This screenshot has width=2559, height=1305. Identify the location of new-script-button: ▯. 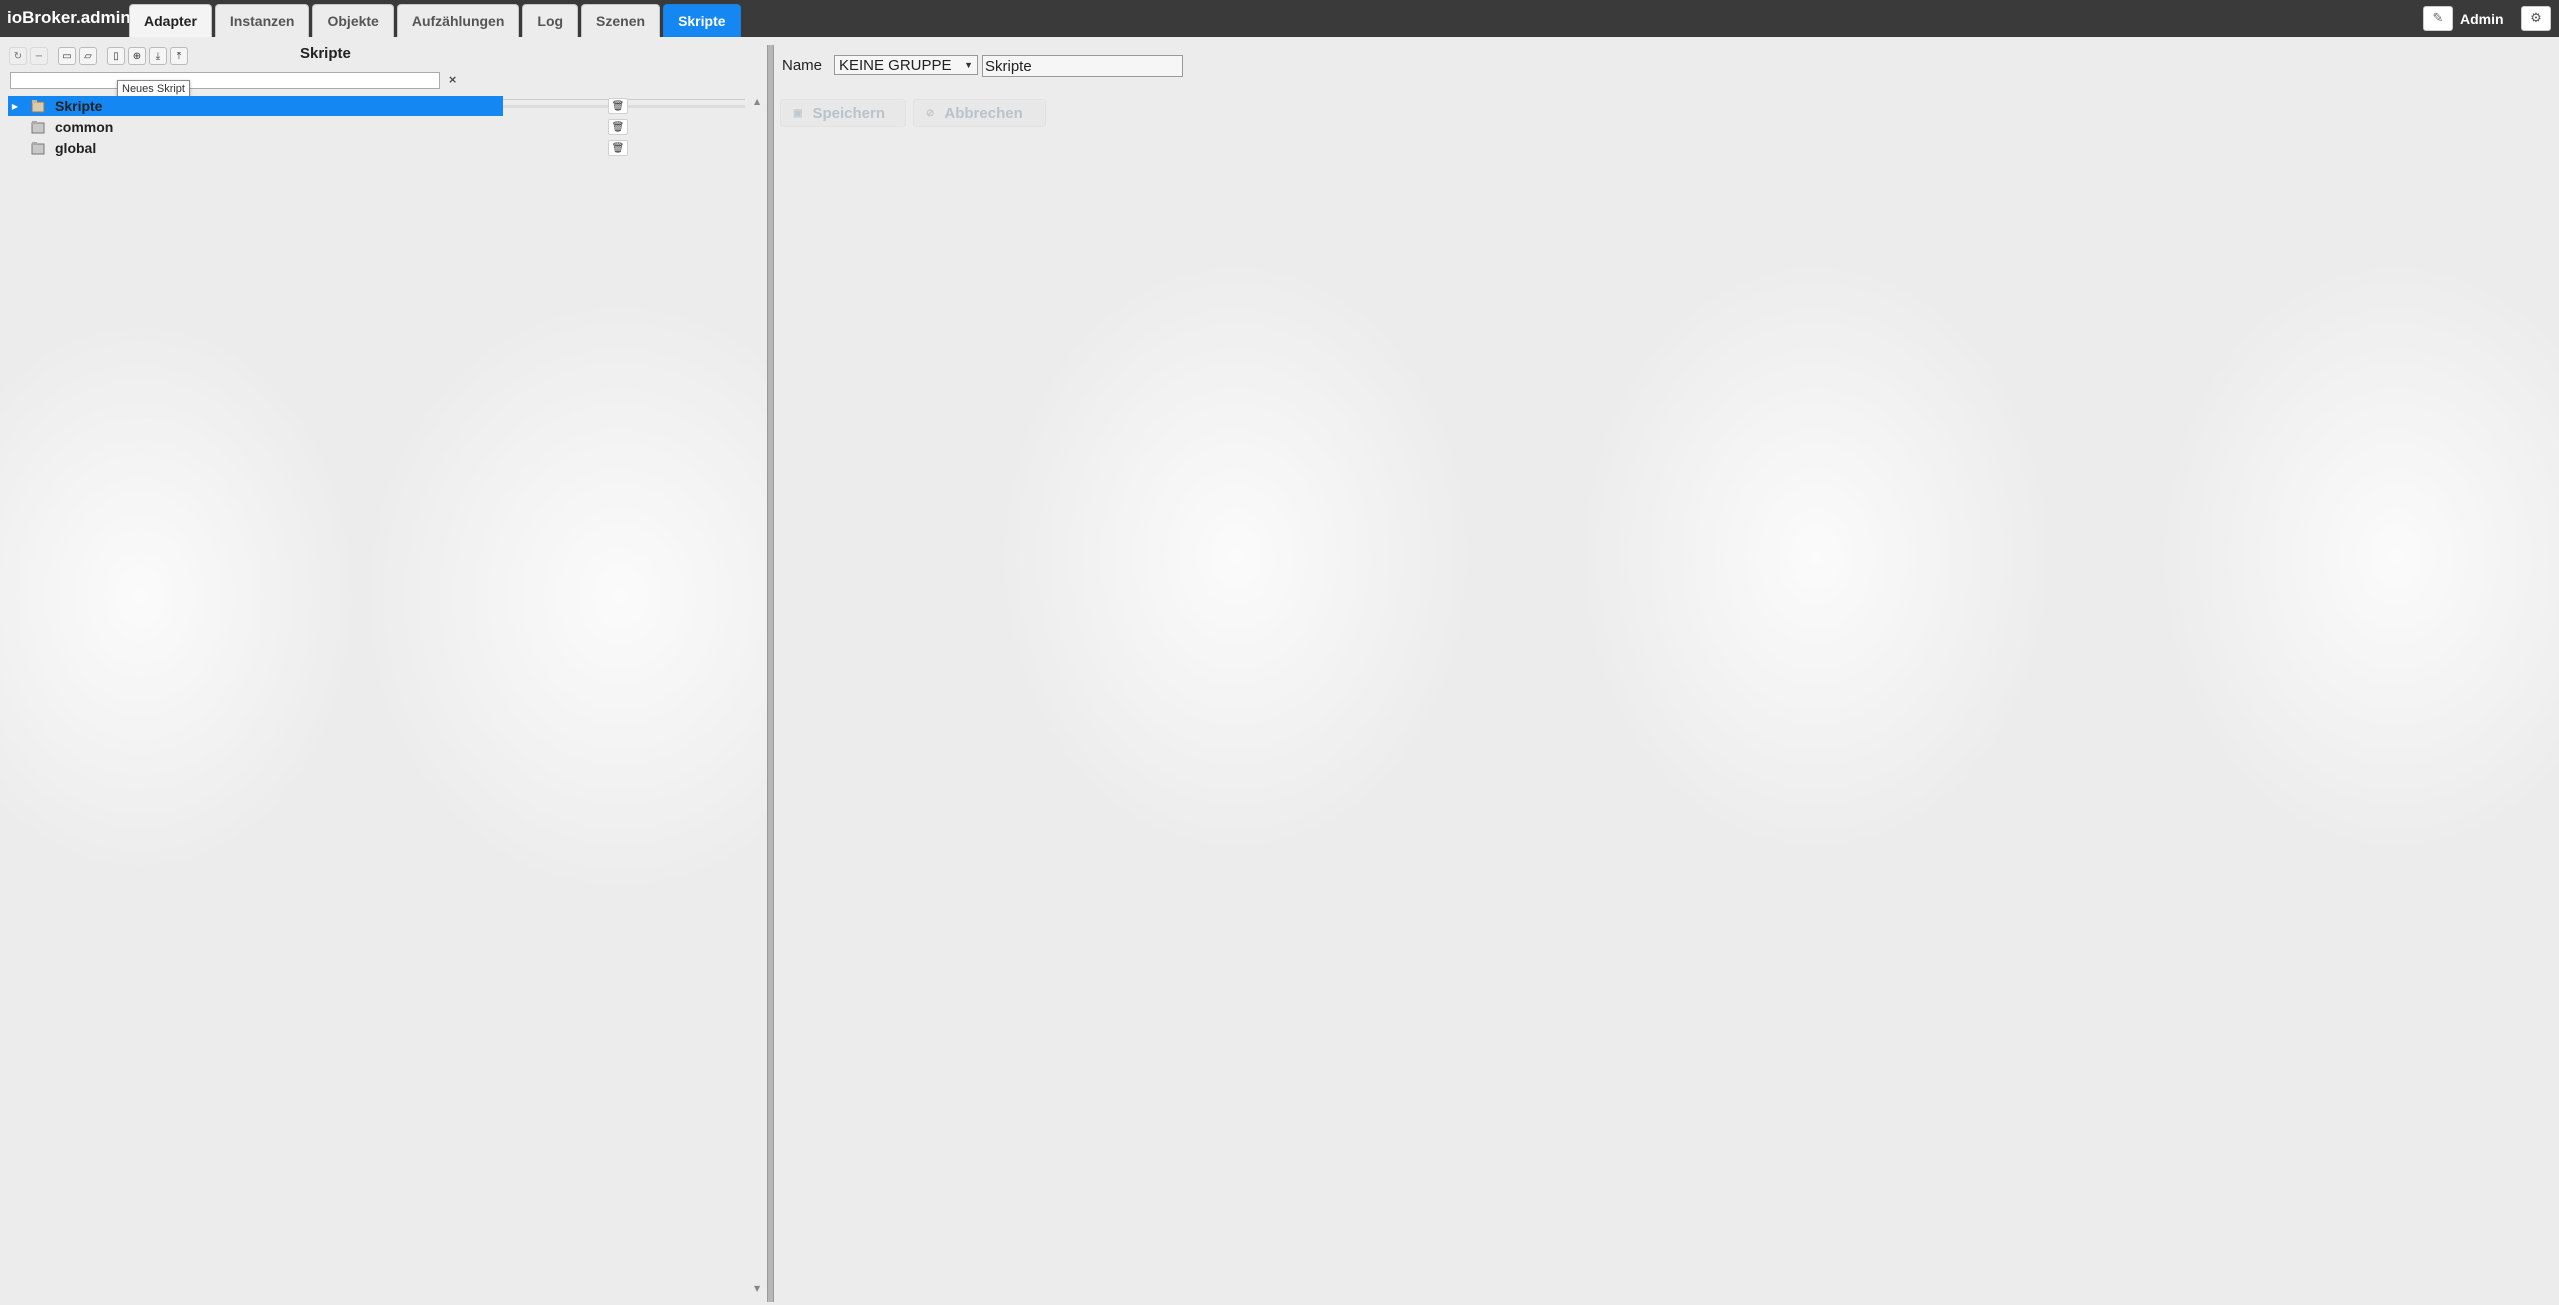
(116, 56).